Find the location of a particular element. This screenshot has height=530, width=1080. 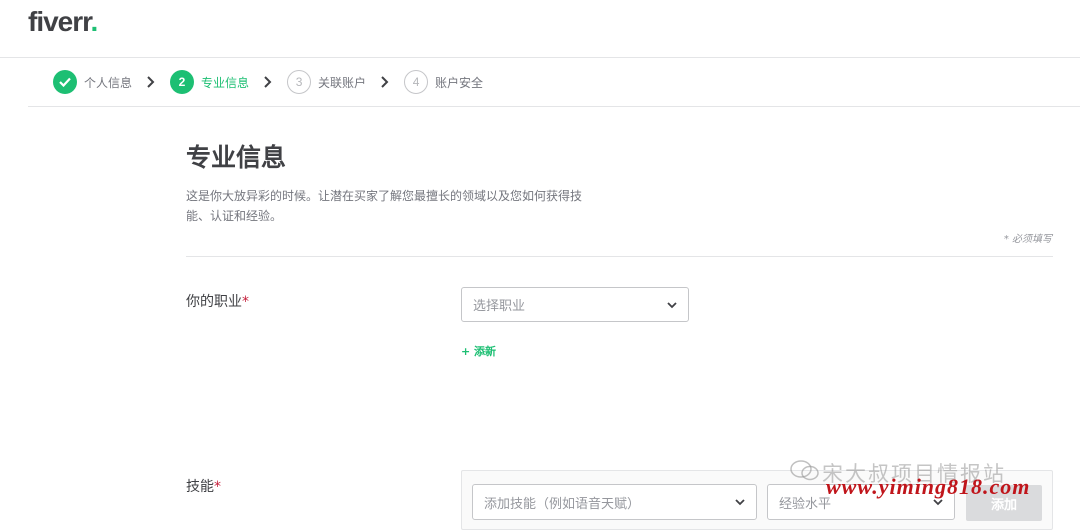

step-professional-info: 2 专业信息 is located at coordinates (209, 82).